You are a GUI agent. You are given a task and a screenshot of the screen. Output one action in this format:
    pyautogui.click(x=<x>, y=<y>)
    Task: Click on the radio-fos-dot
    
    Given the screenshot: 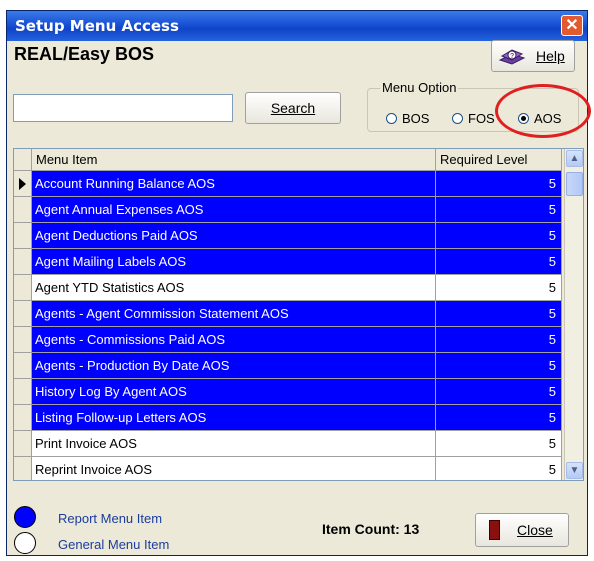 What is the action you would take?
    pyautogui.click(x=457, y=118)
    